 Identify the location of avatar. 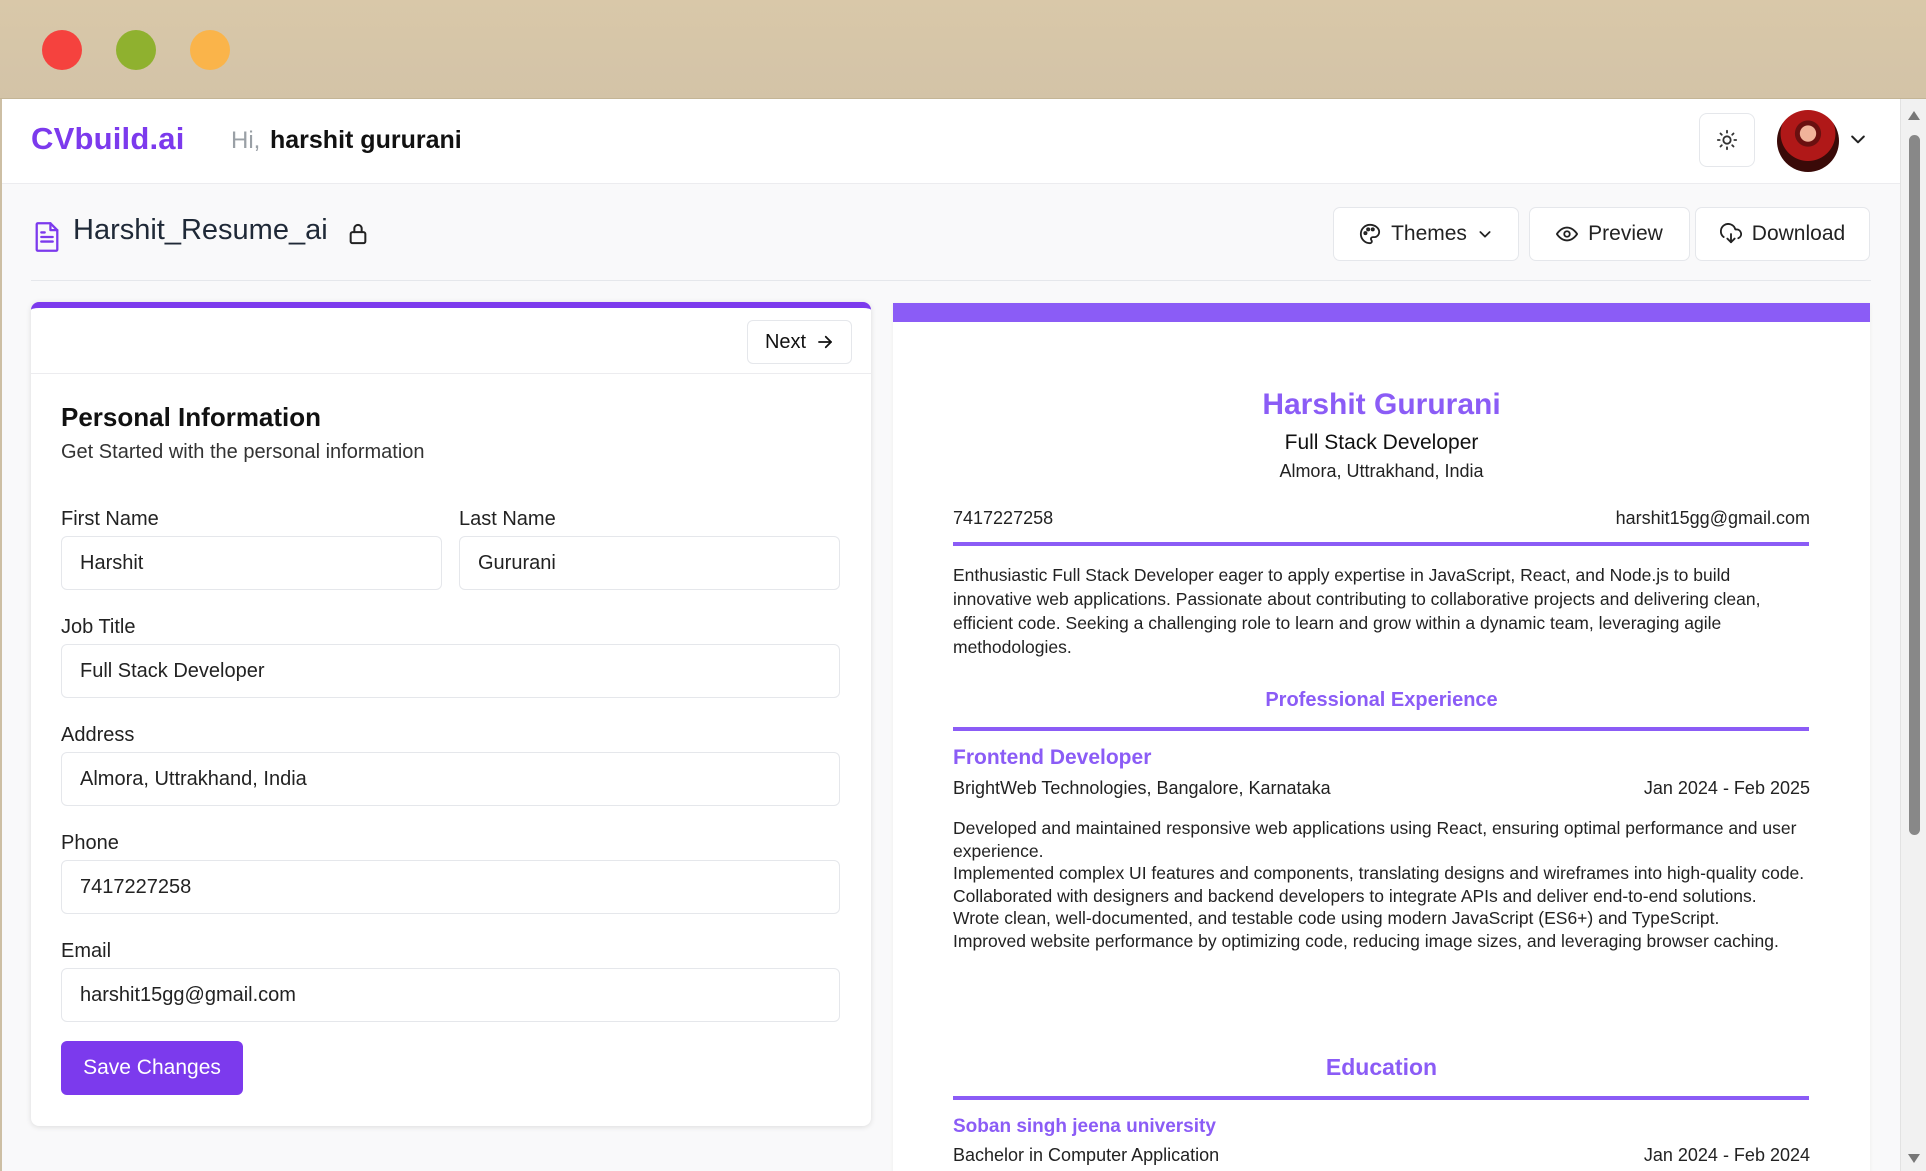
(1808, 141).